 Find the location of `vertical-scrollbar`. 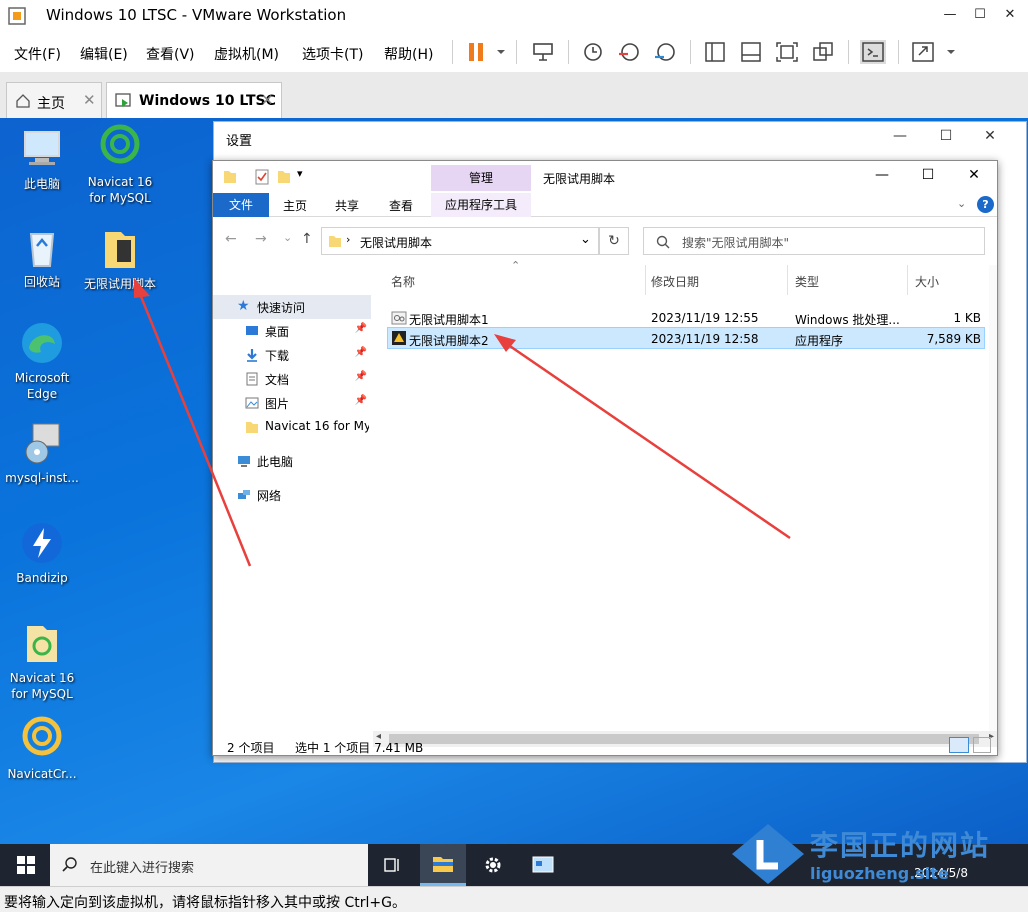

vertical-scrollbar is located at coordinates (993, 498).